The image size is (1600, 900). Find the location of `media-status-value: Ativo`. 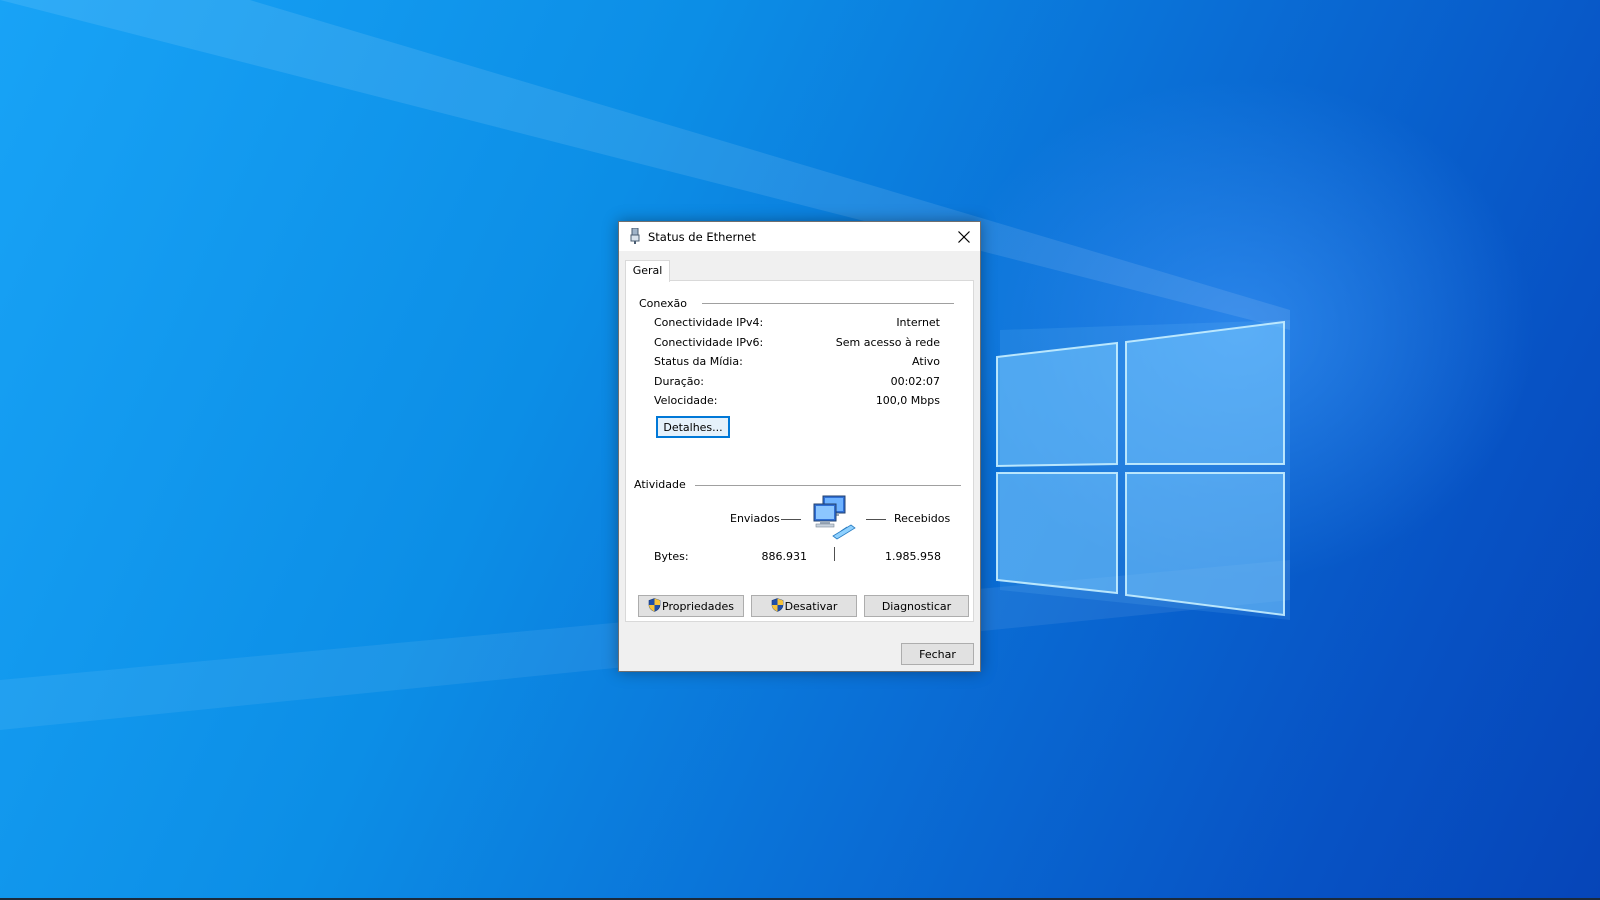

media-status-value: Ativo is located at coordinates (926, 361).